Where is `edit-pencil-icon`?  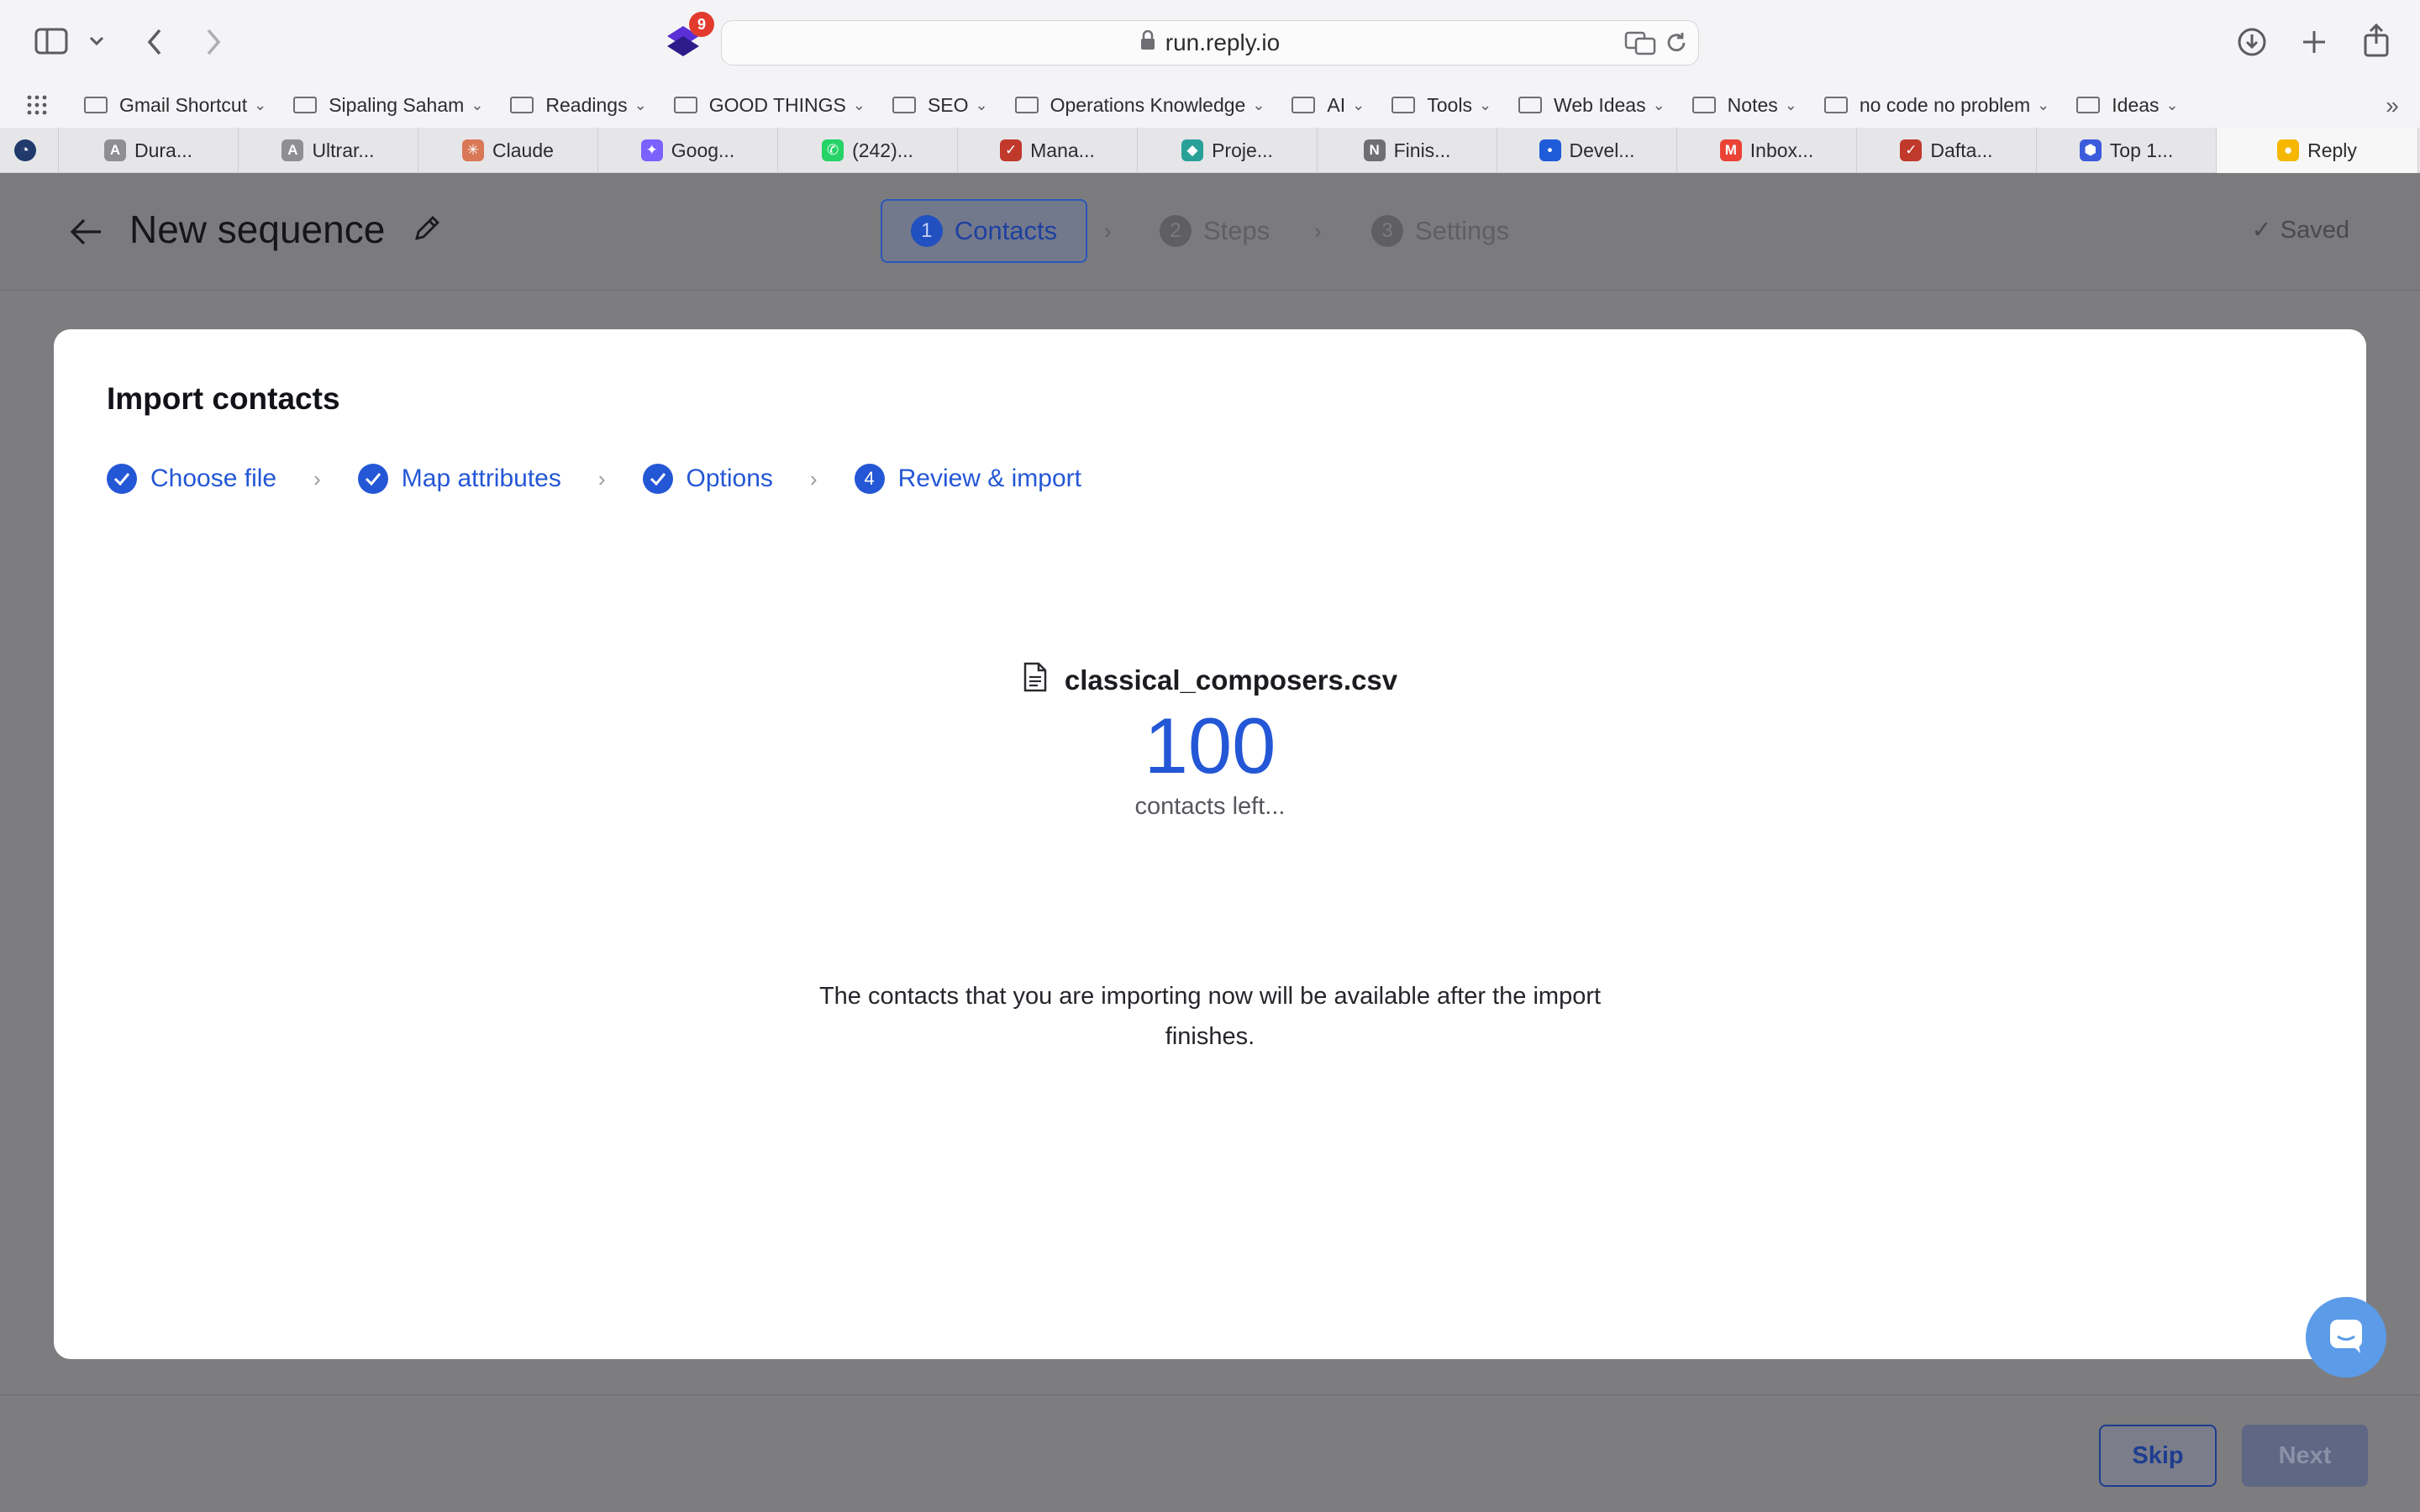 edit-pencil-icon is located at coordinates (428, 230).